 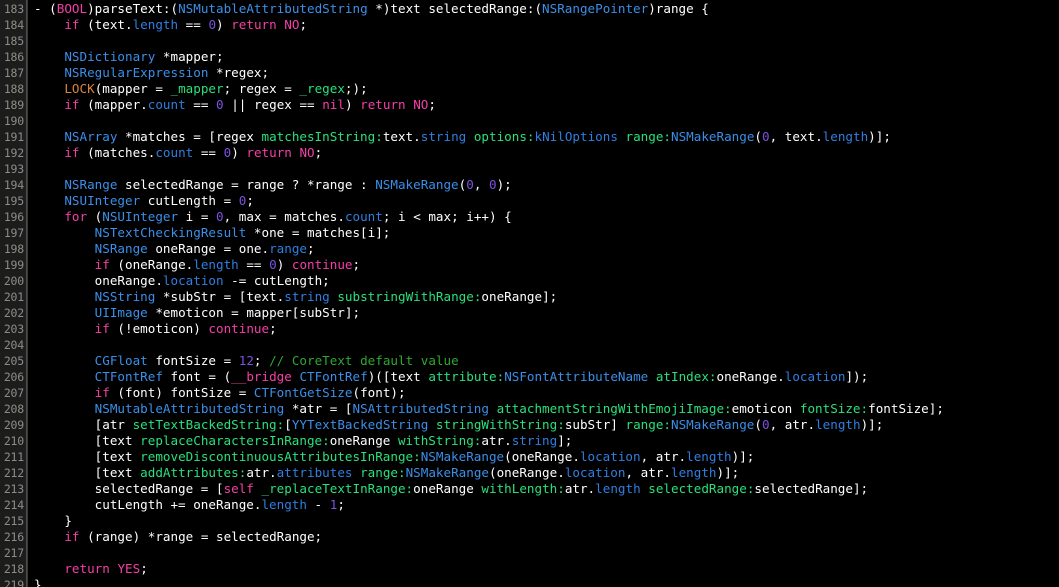 I want to click on code-line: NSUInteger cutLength = 0;, so click(x=546, y=201).